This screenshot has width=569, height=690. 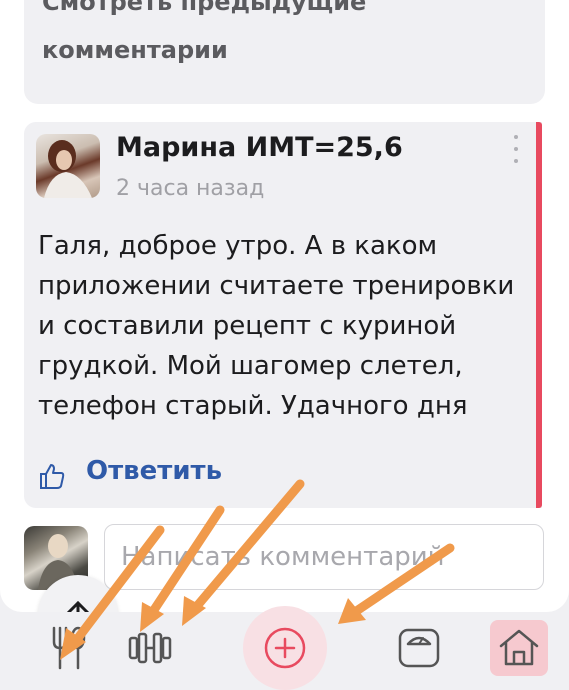 What do you see at coordinates (154, 471) in the screenshot?
I see `reply-label: Ответить` at bounding box center [154, 471].